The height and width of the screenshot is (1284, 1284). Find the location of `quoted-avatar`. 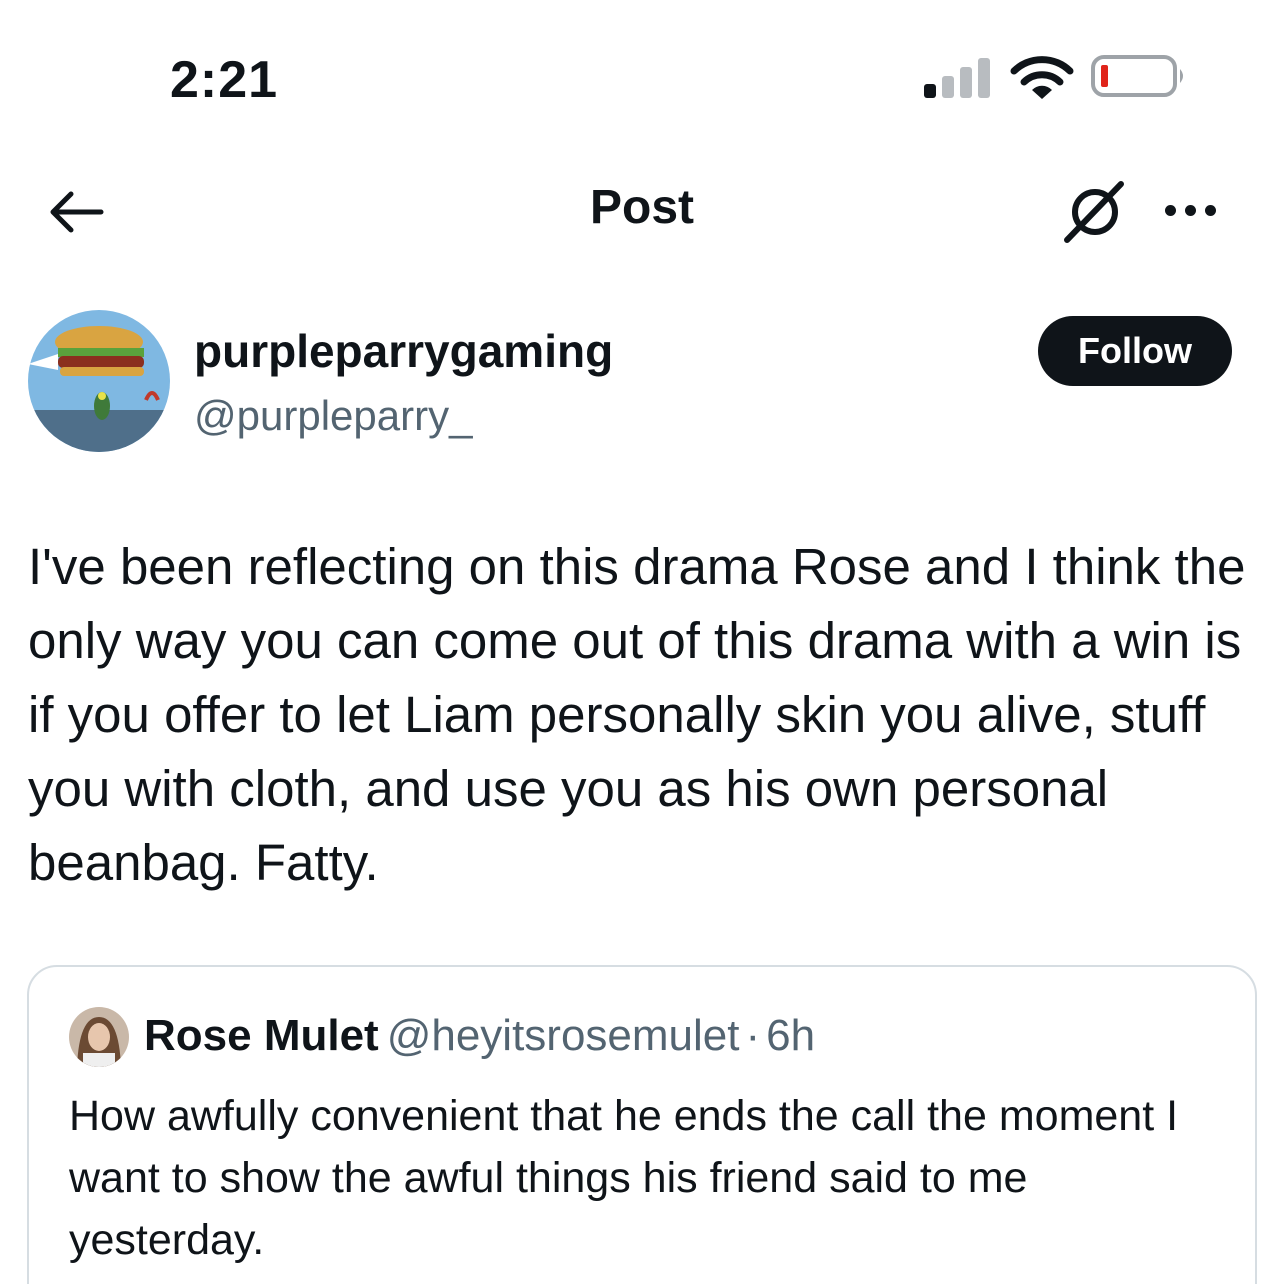

quoted-avatar is located at coordinates (99, 1037).